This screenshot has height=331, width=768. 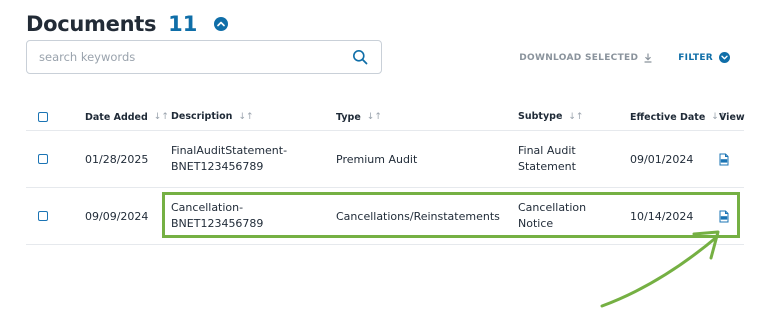 I want to click on collapse-button, so click(x=221, y=24).